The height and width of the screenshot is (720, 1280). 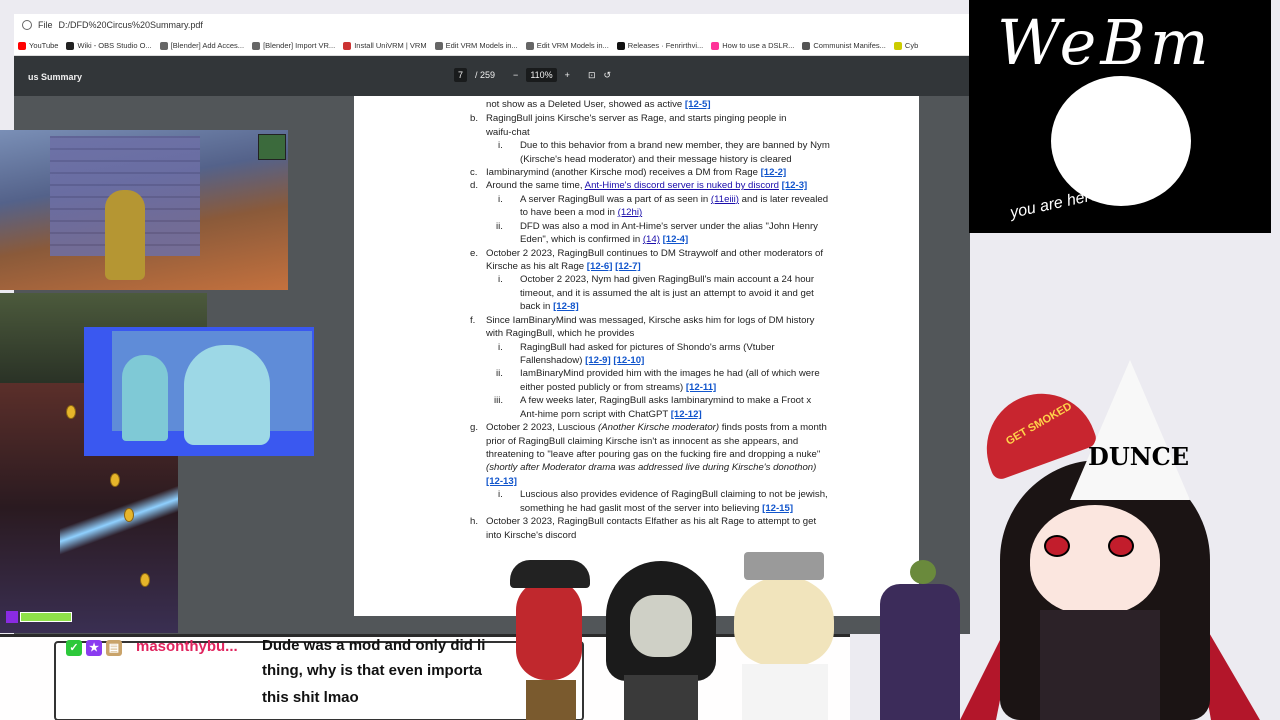 I want to click on guest-avatar-knuckles, so click(x=550, y=640).